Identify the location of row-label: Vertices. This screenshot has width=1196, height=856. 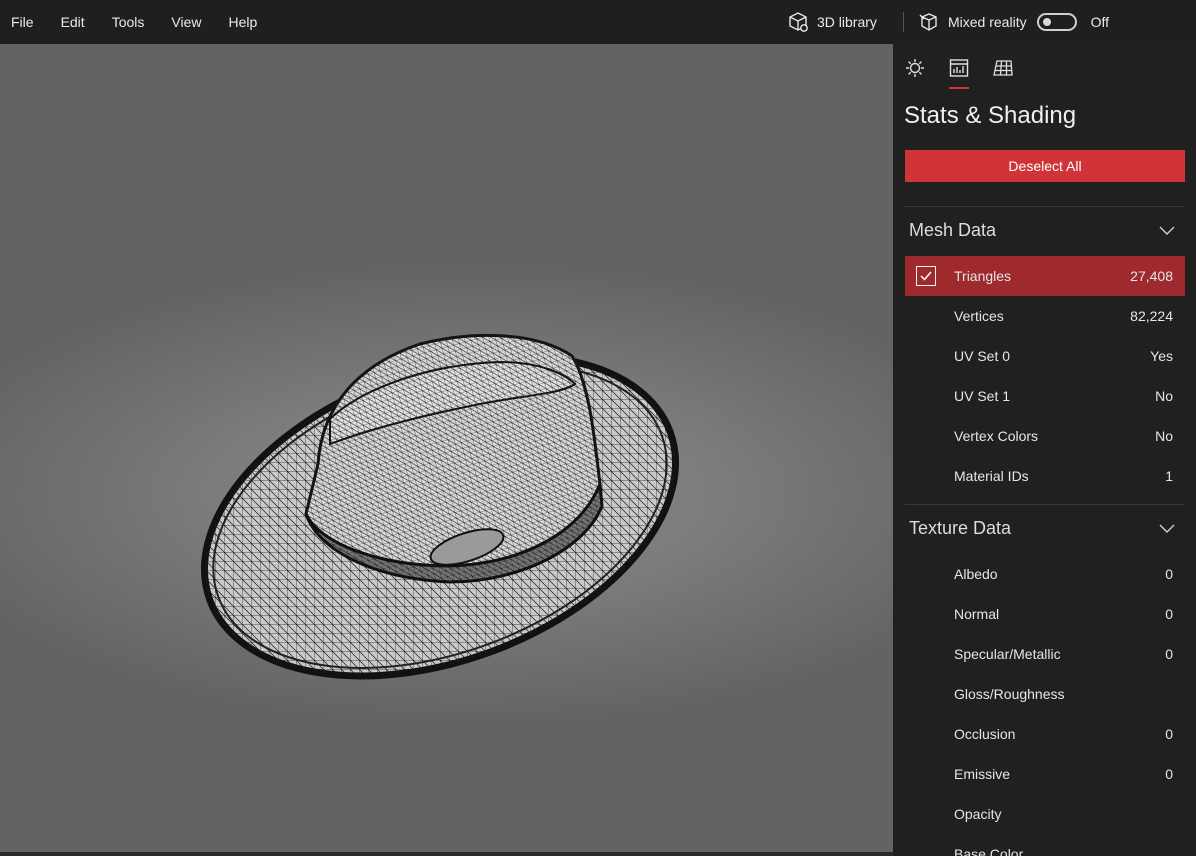
(979, 316).